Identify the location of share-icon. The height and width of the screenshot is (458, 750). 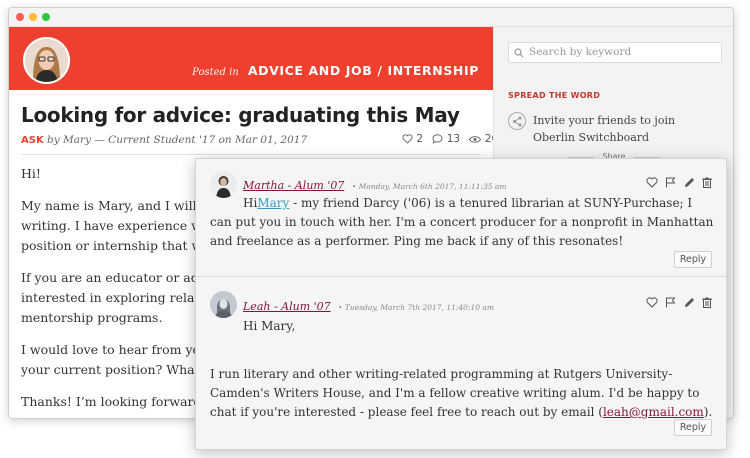
(517, 121).